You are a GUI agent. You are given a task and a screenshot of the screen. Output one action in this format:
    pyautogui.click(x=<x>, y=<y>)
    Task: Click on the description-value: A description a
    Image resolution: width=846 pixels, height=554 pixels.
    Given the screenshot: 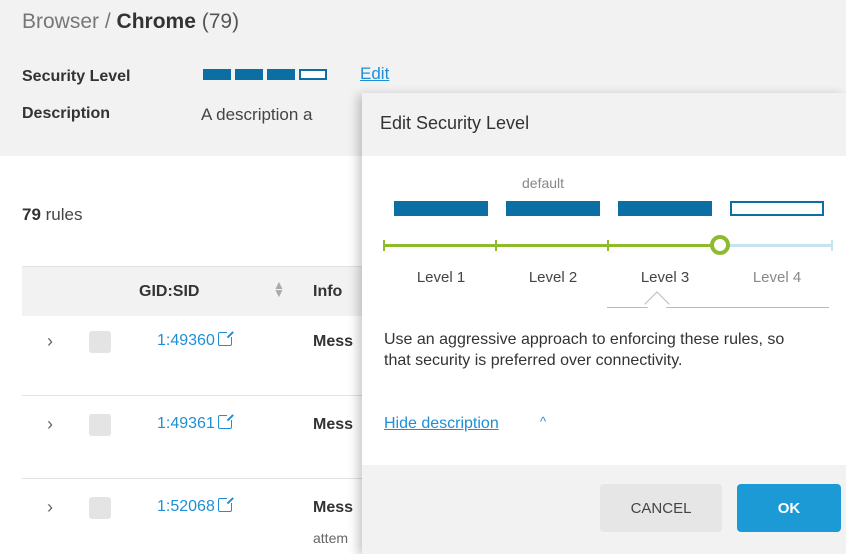 What is the action you would take?
    pyautogui.click(x=257, y=114)
    